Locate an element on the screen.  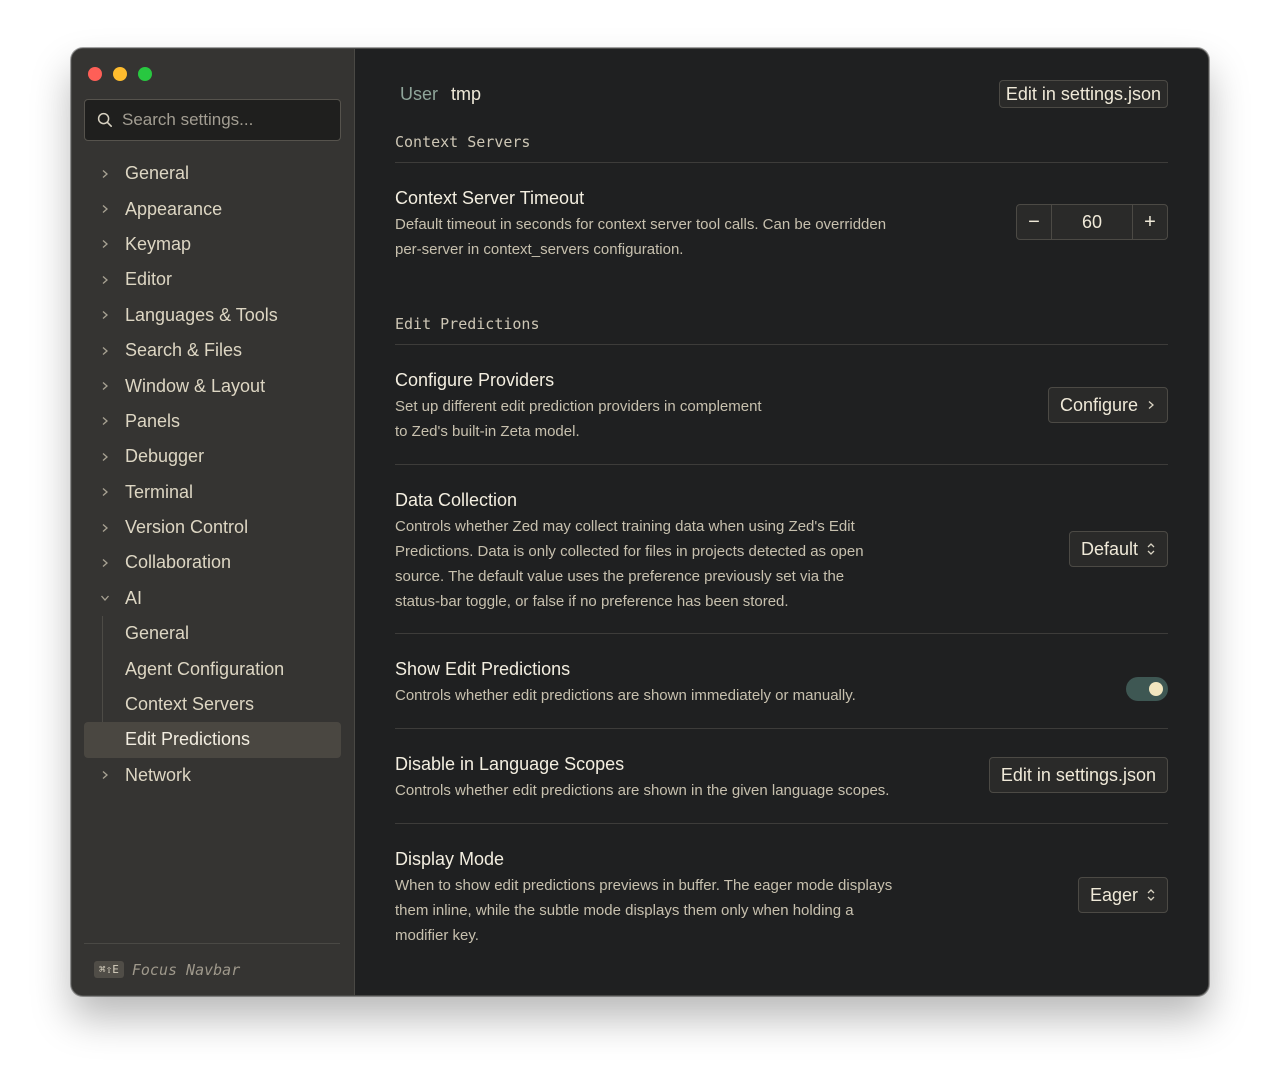
configure-control: Configure is located at coordinates (1107, 405).